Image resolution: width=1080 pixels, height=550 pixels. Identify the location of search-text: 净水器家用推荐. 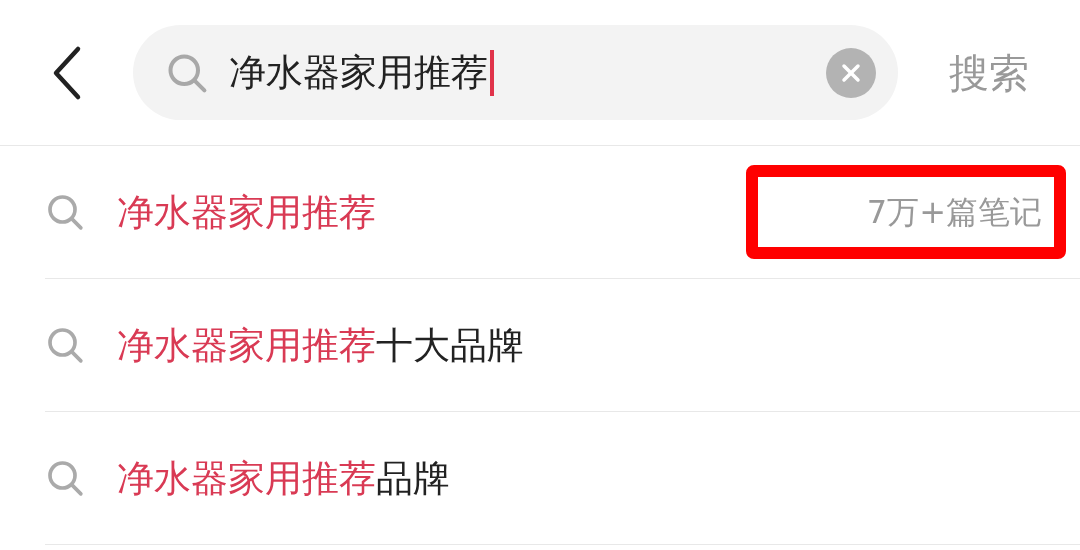
(358, 72).